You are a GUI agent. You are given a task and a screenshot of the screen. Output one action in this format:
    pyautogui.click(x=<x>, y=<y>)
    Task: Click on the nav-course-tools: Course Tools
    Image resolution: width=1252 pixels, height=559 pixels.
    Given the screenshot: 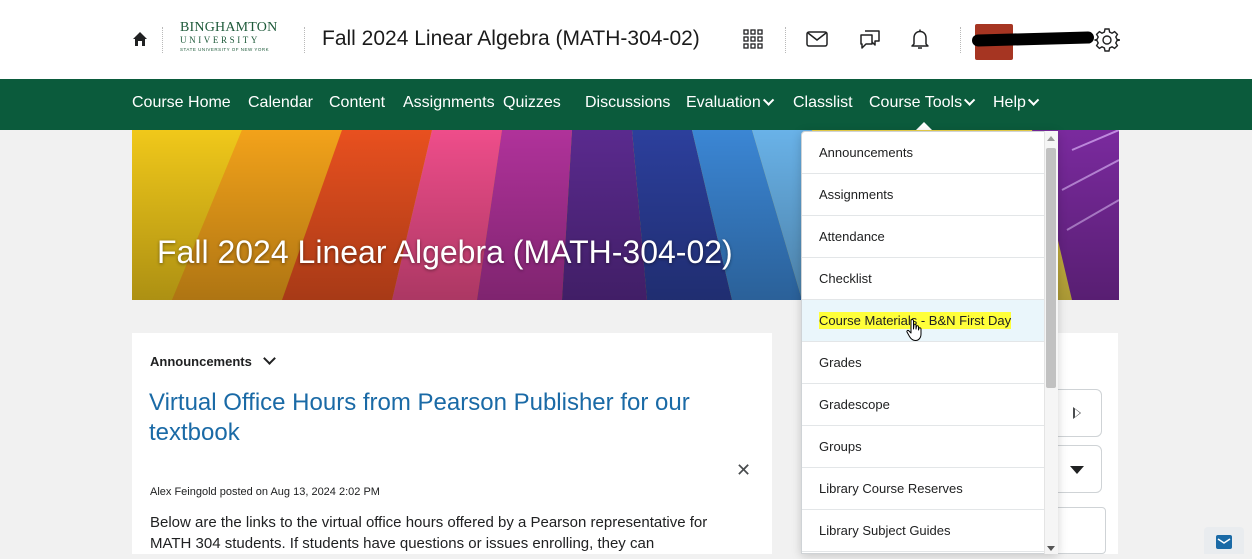 What is the action you would take?
    pyautogui.click(x=922, y=103)
    